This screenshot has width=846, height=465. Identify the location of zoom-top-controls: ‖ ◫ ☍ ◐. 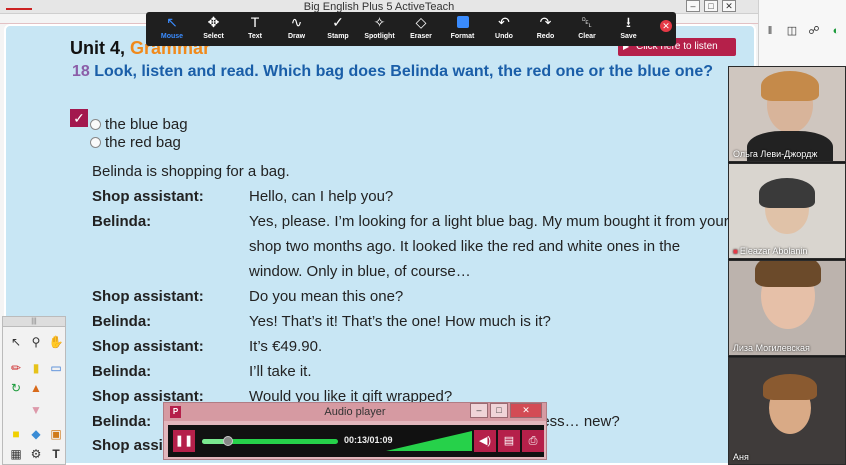
(802, 33).